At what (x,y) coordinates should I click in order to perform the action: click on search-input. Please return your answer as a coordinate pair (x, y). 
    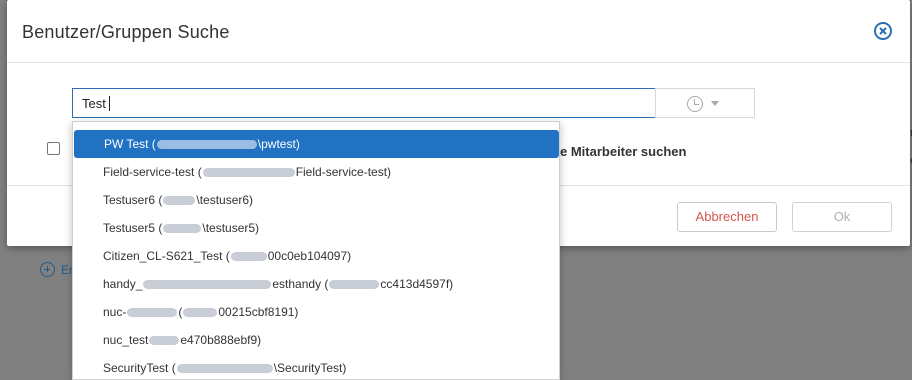
    Looking at the image, I should click on (364, 103).